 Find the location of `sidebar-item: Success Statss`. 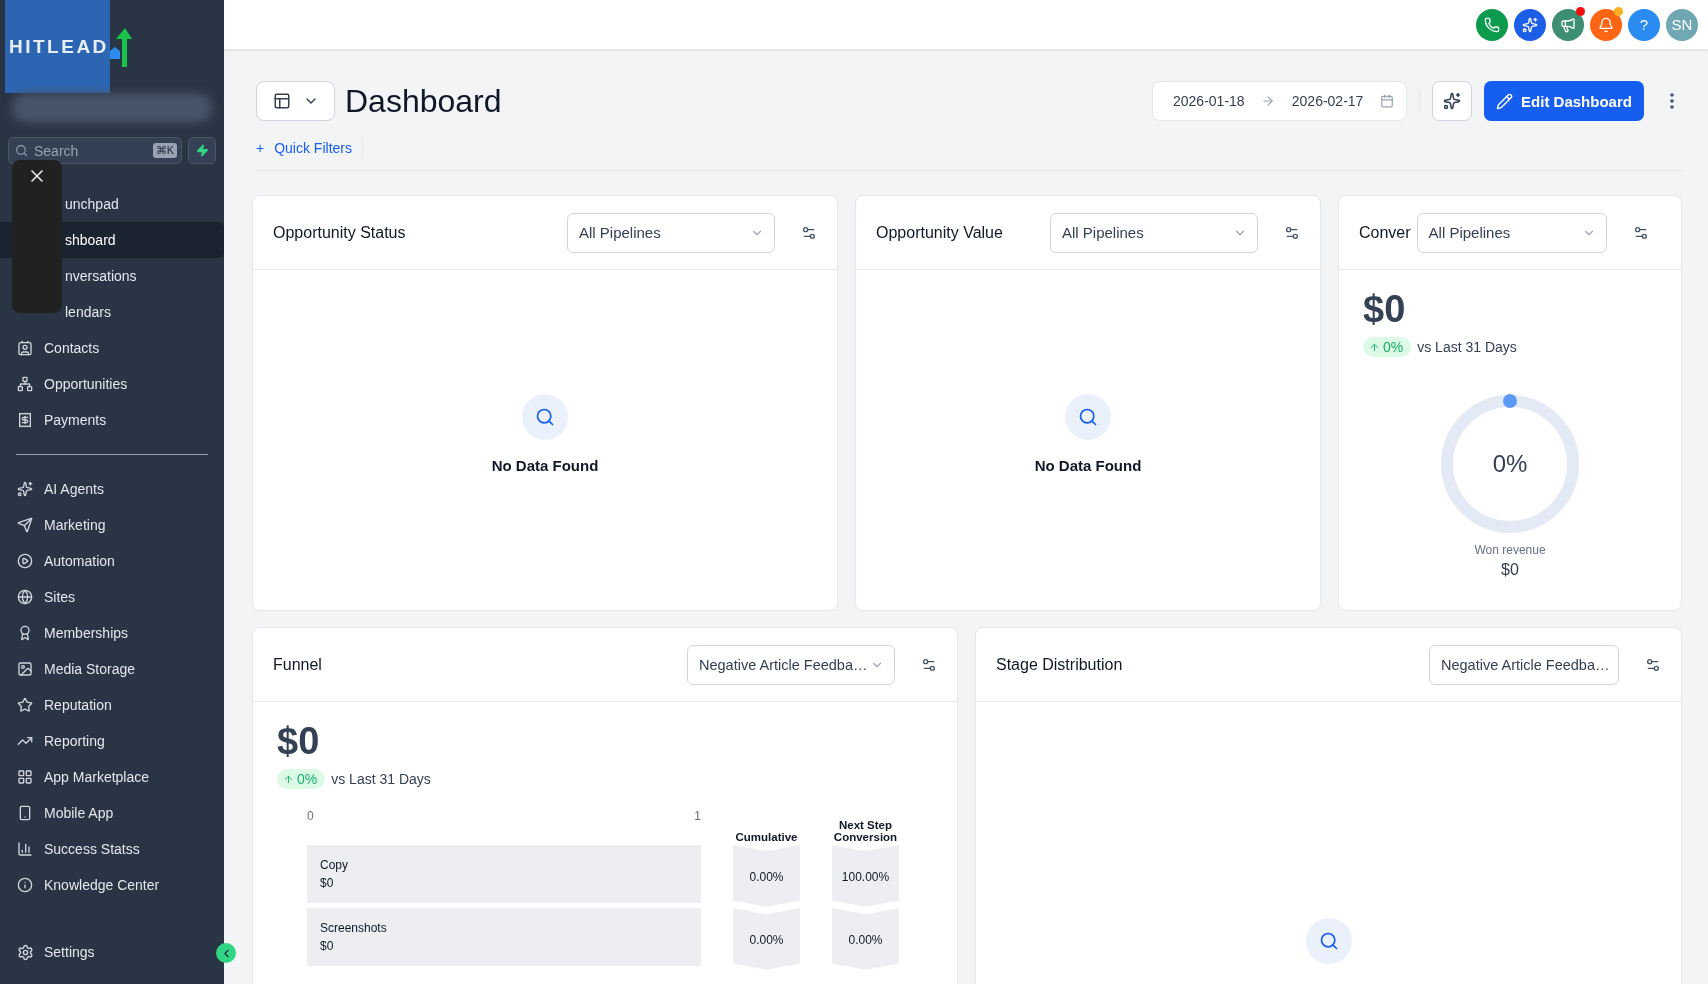

sidebar-item: Success Statss is located at coordinates (112, 849).